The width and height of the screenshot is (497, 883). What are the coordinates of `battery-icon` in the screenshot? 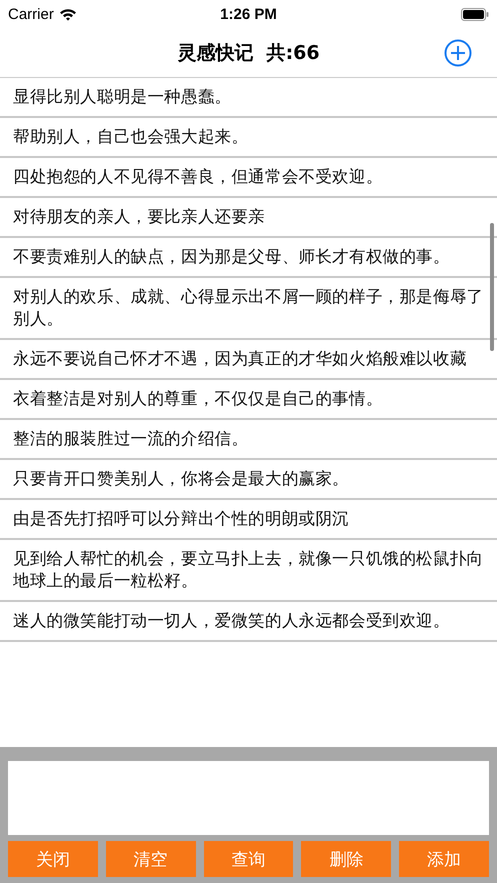 It's located at (475, 14).